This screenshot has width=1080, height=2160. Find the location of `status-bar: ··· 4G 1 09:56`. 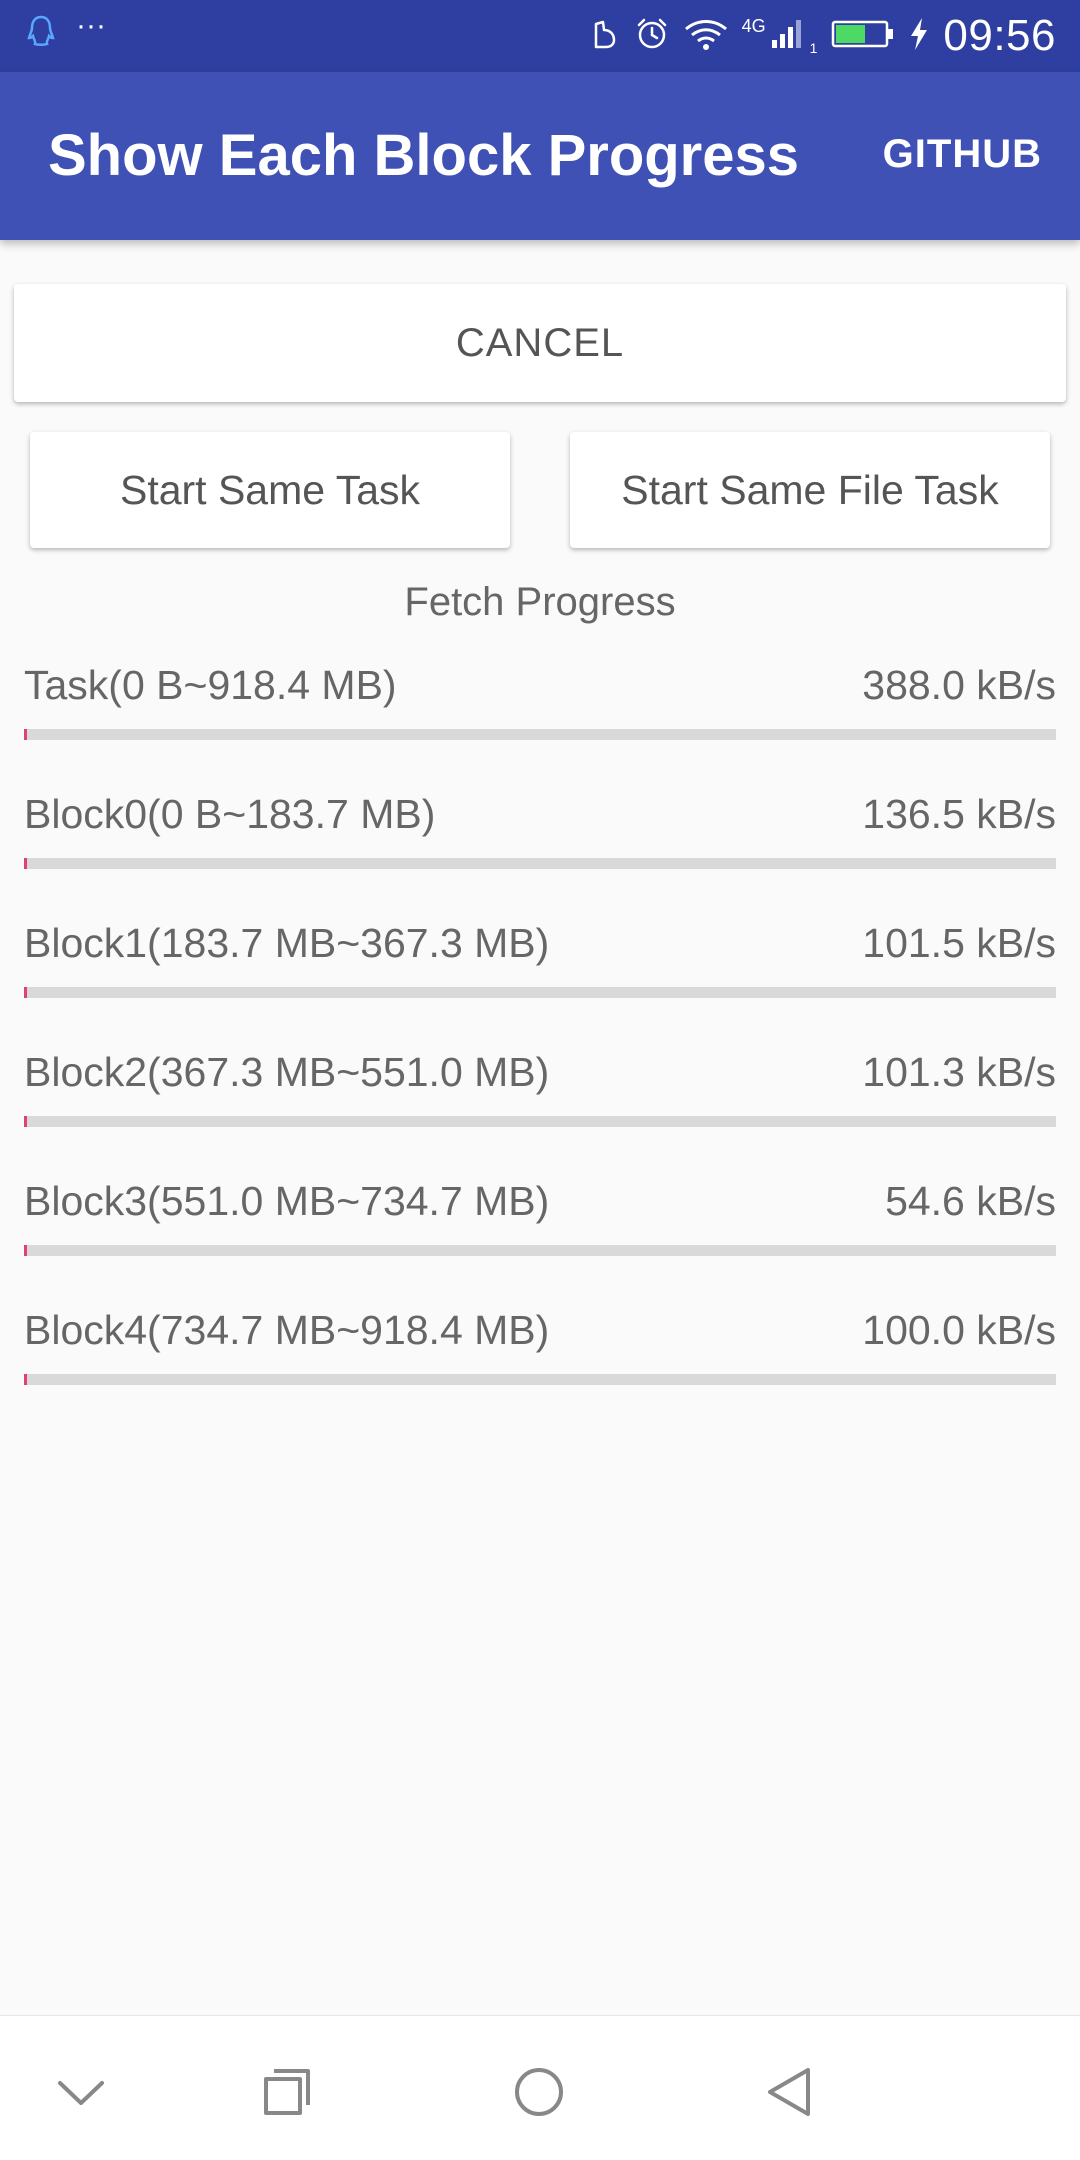

status-bar: ··· 4G 1 09:56 is located at coordinates (540, 36).